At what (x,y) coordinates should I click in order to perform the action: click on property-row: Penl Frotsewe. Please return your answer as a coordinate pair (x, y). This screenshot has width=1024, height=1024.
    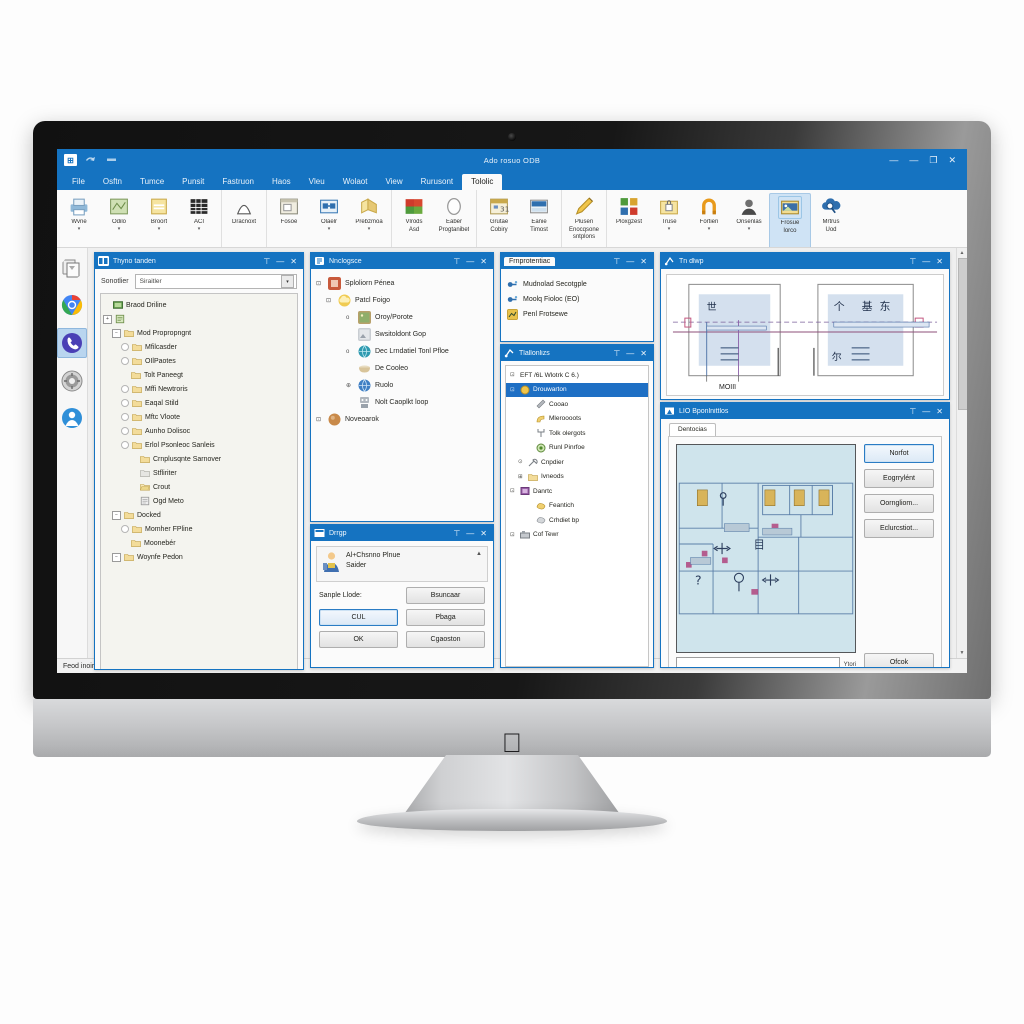
    Looking at the image, I should click on (577, 314).